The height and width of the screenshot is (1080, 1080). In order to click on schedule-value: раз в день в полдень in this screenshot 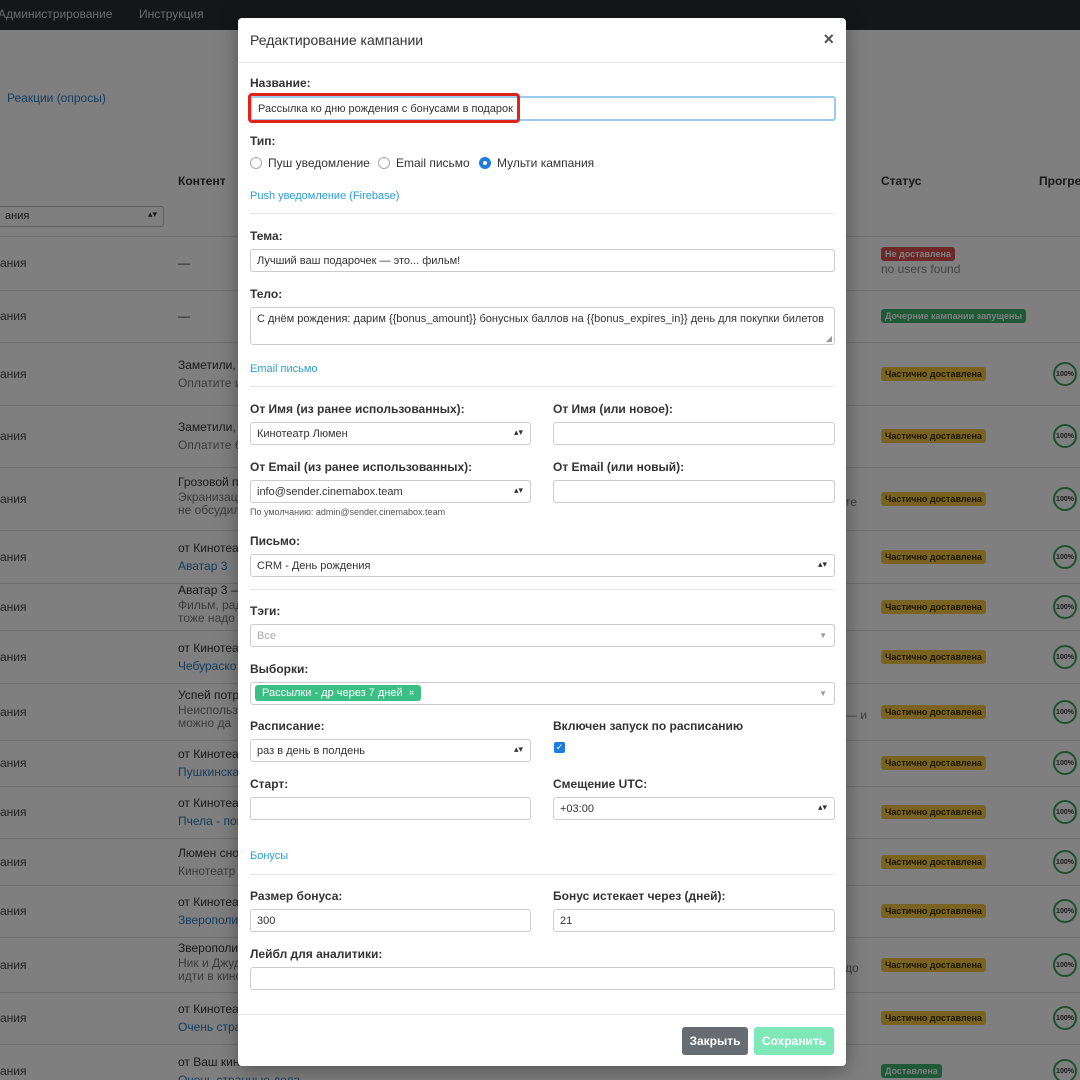, I will do `click(311, 751)`.